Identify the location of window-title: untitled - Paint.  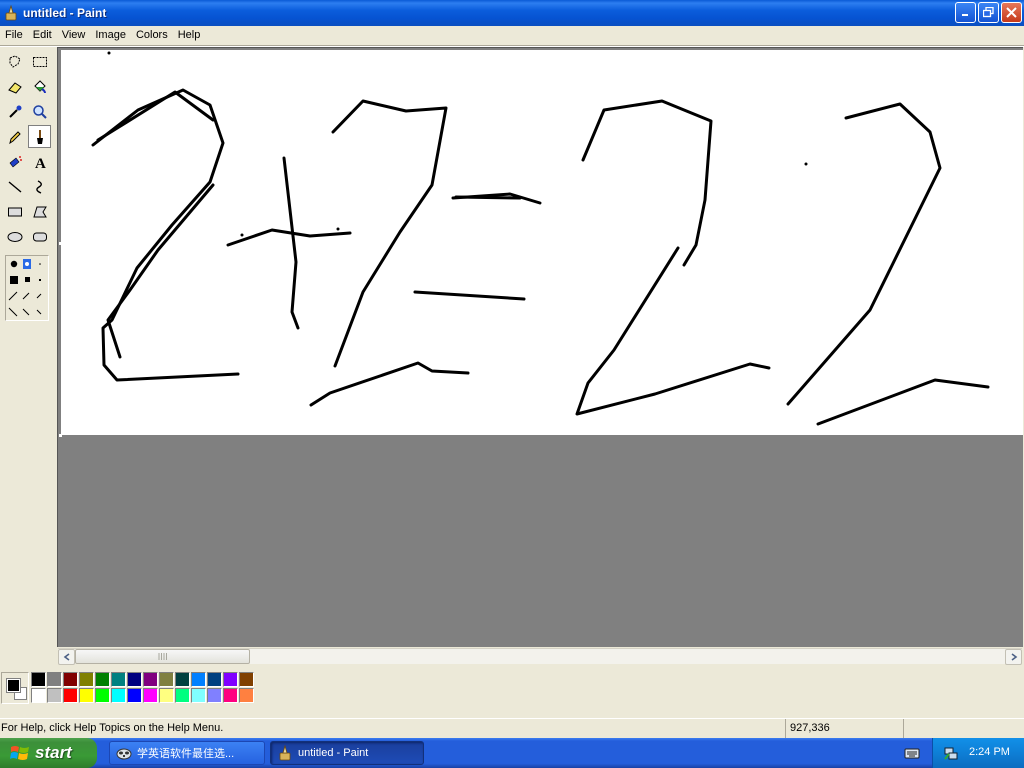
(65, 13).